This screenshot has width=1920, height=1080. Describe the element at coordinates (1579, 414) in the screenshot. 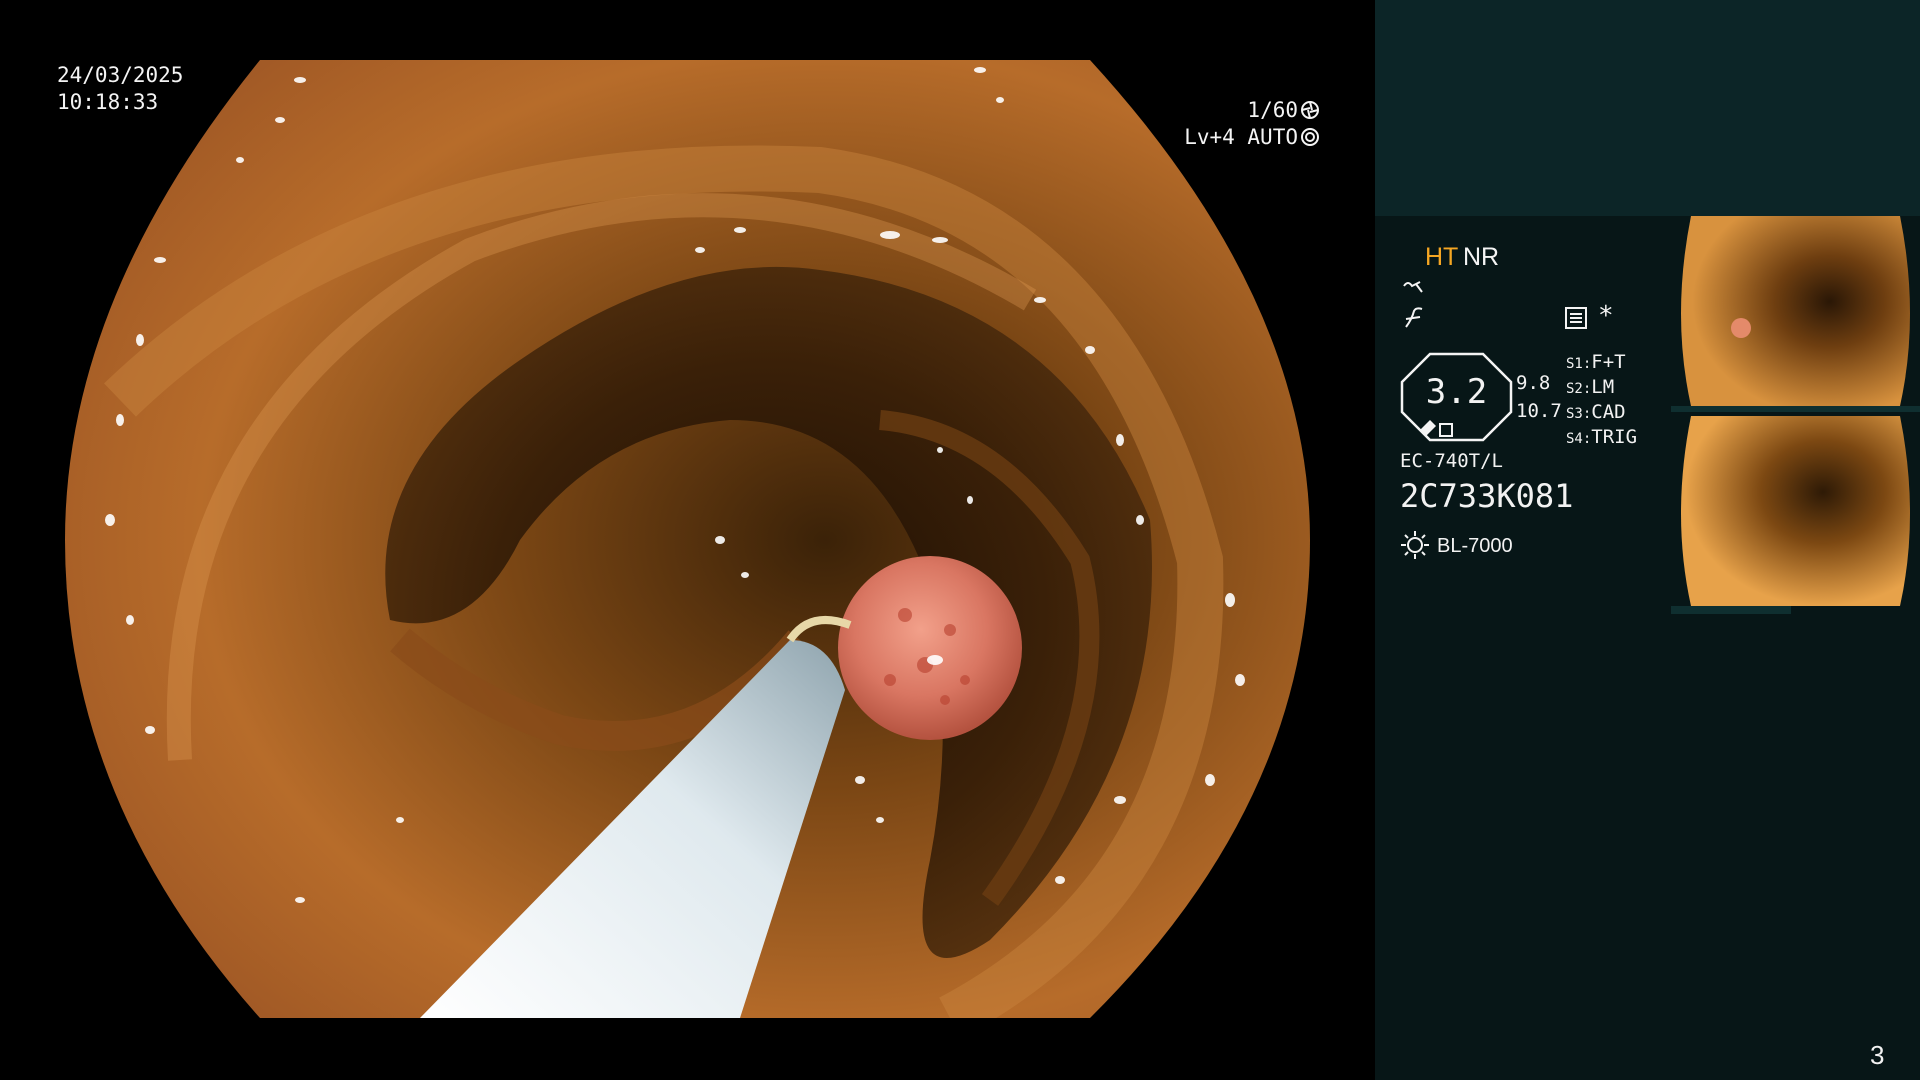

I see `switch-key: S3:` at that location.